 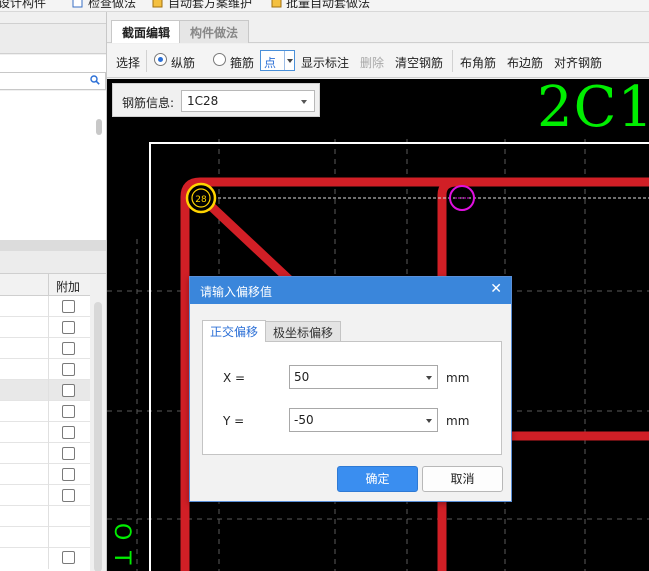 What do you see at coordinates (99, 127) in the screenshot?
I see `list-scrollbar` at bounding box center [99, 127].